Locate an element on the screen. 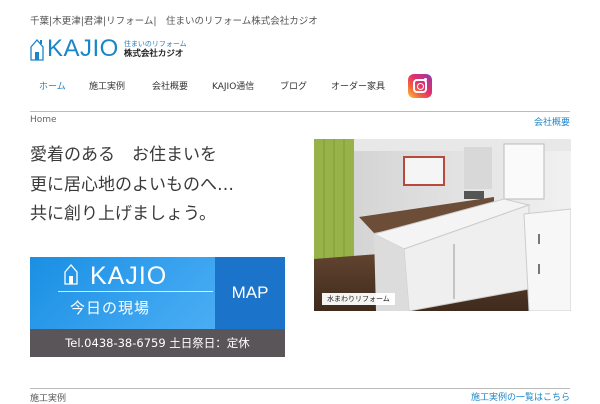  nav-item-furniture: オーダー家具 is located at coordinates (358, 85).